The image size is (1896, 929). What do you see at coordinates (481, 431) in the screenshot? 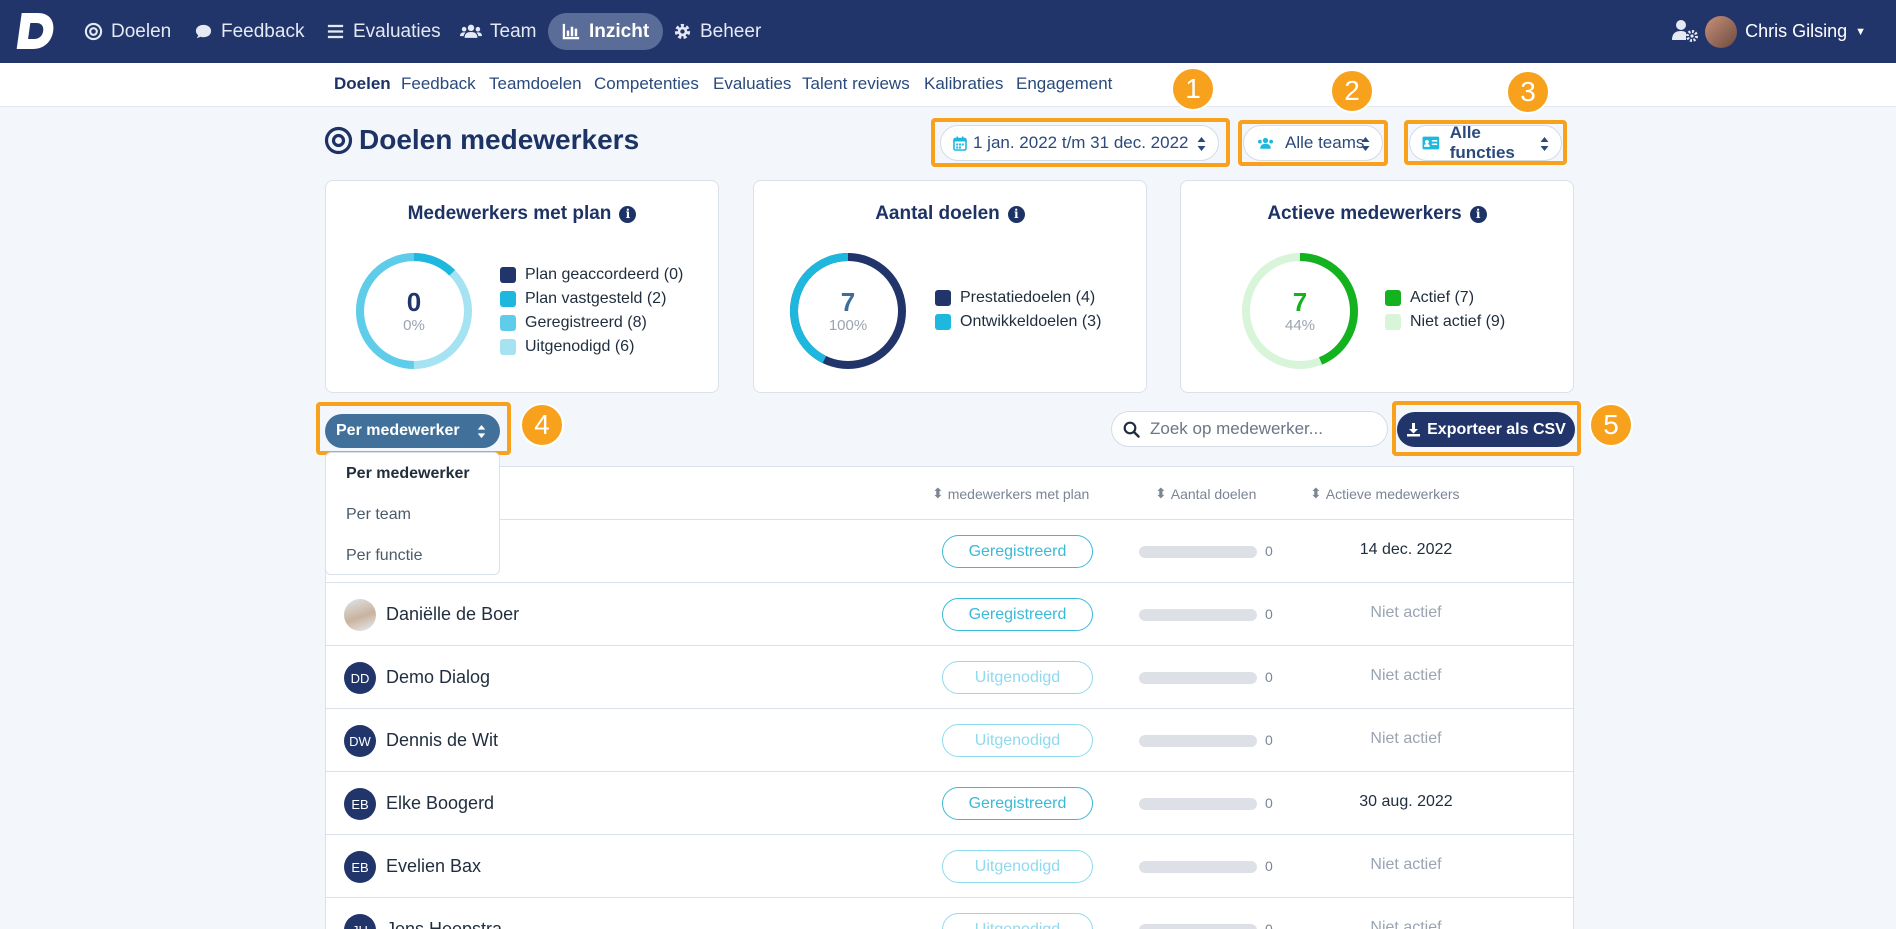
I see `sort-icon` at bounding box center [481, 431].